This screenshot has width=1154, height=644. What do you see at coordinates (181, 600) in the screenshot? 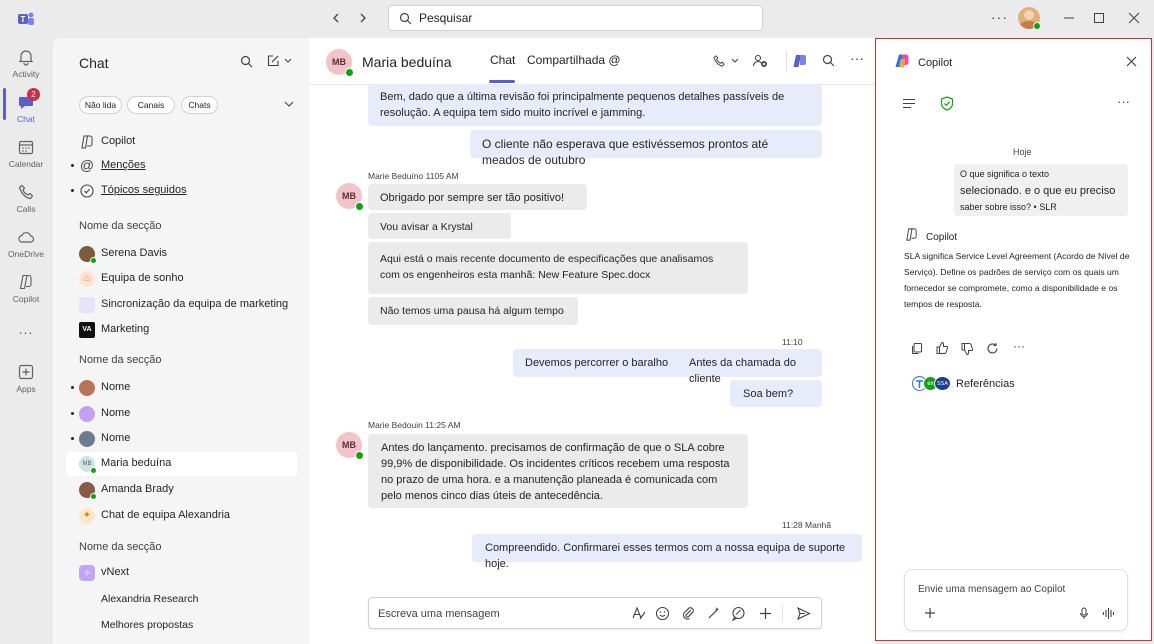
I see `list-item-alexandria-research: Alexandria Research` at bounding box center [181, 600].